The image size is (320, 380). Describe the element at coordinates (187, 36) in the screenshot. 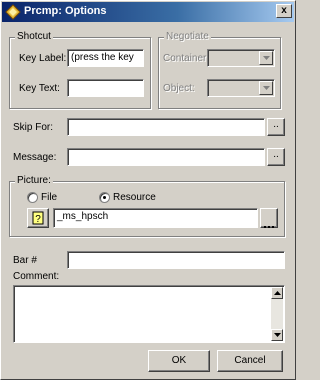

I see `negotiate-group-label: Negotiate` at that location.